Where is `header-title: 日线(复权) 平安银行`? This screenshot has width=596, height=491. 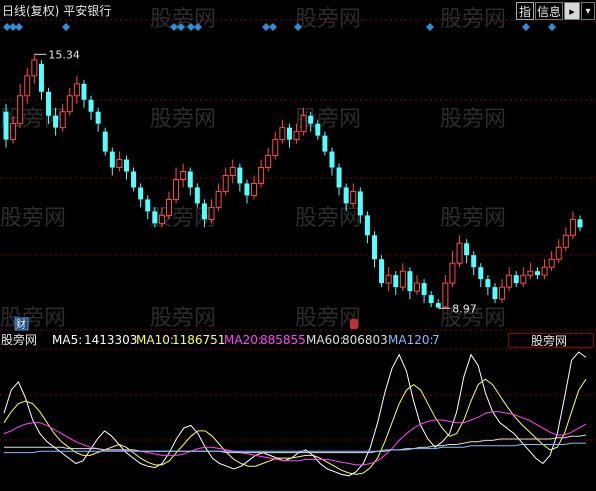
header-title: 日线(复权) 平安银行 is located at coordinates (56, 10).